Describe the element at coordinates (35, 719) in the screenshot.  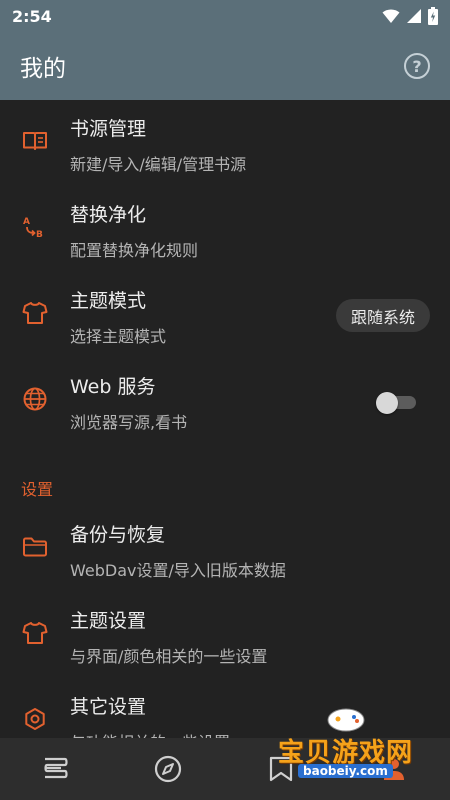
I see `gear-hex-icon` at that location.